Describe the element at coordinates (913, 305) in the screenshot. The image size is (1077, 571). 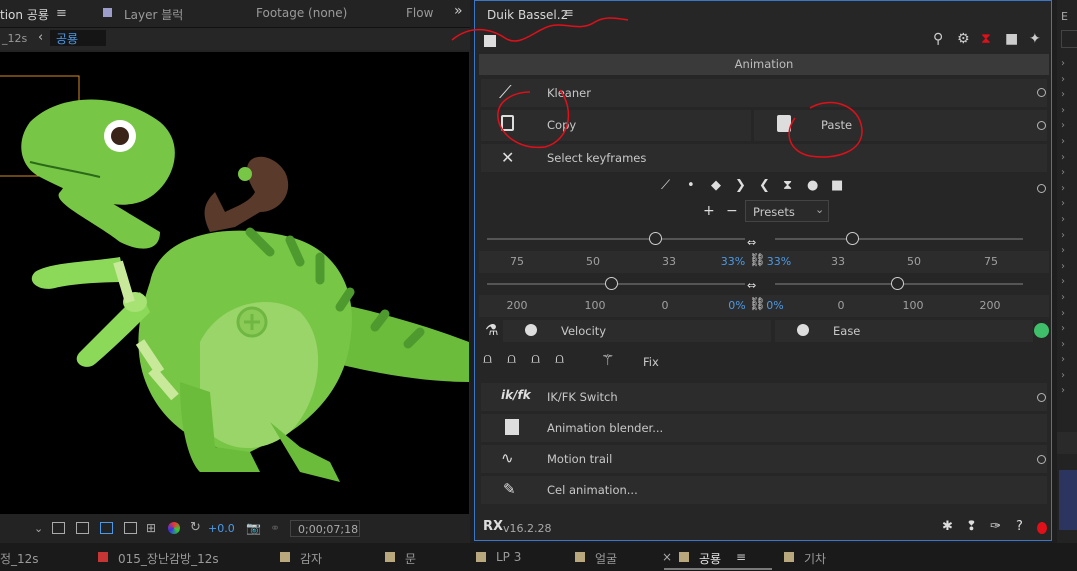
I see `velocity-right-value-100: 100` at that location.